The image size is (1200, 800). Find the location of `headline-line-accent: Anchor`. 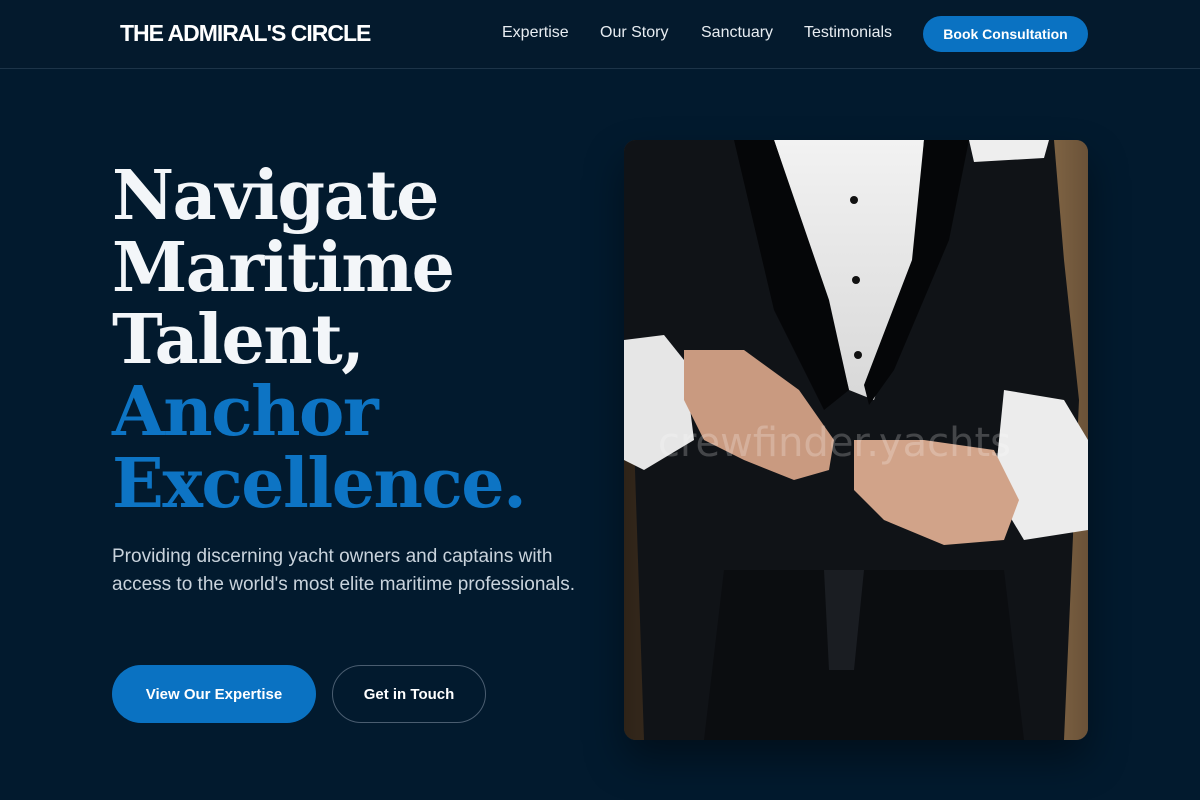

headline-line-accent: Anchor is located at coordinates (245, 412).